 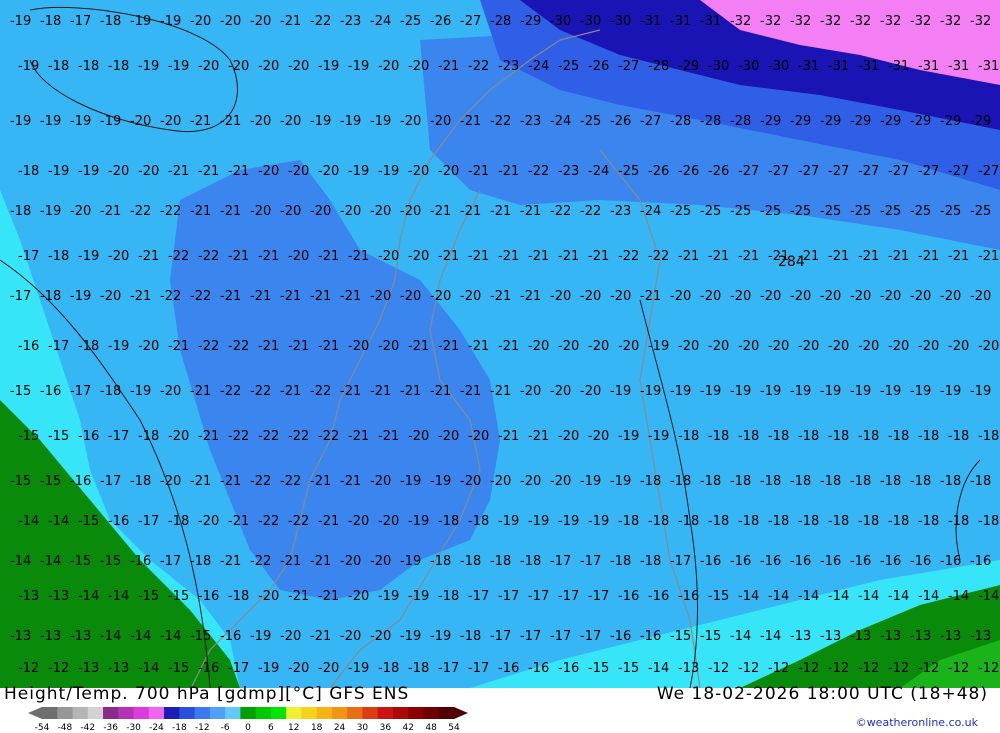 What do you see at coordinates (35, 713) in the screenshot?
I see `colorbar-arrow-left` at bounding box center [35, 713].